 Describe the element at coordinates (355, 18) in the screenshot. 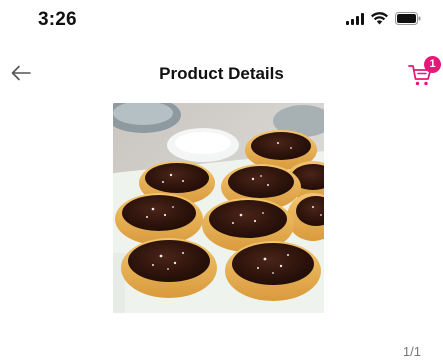

I see `signal-icon` at that location.